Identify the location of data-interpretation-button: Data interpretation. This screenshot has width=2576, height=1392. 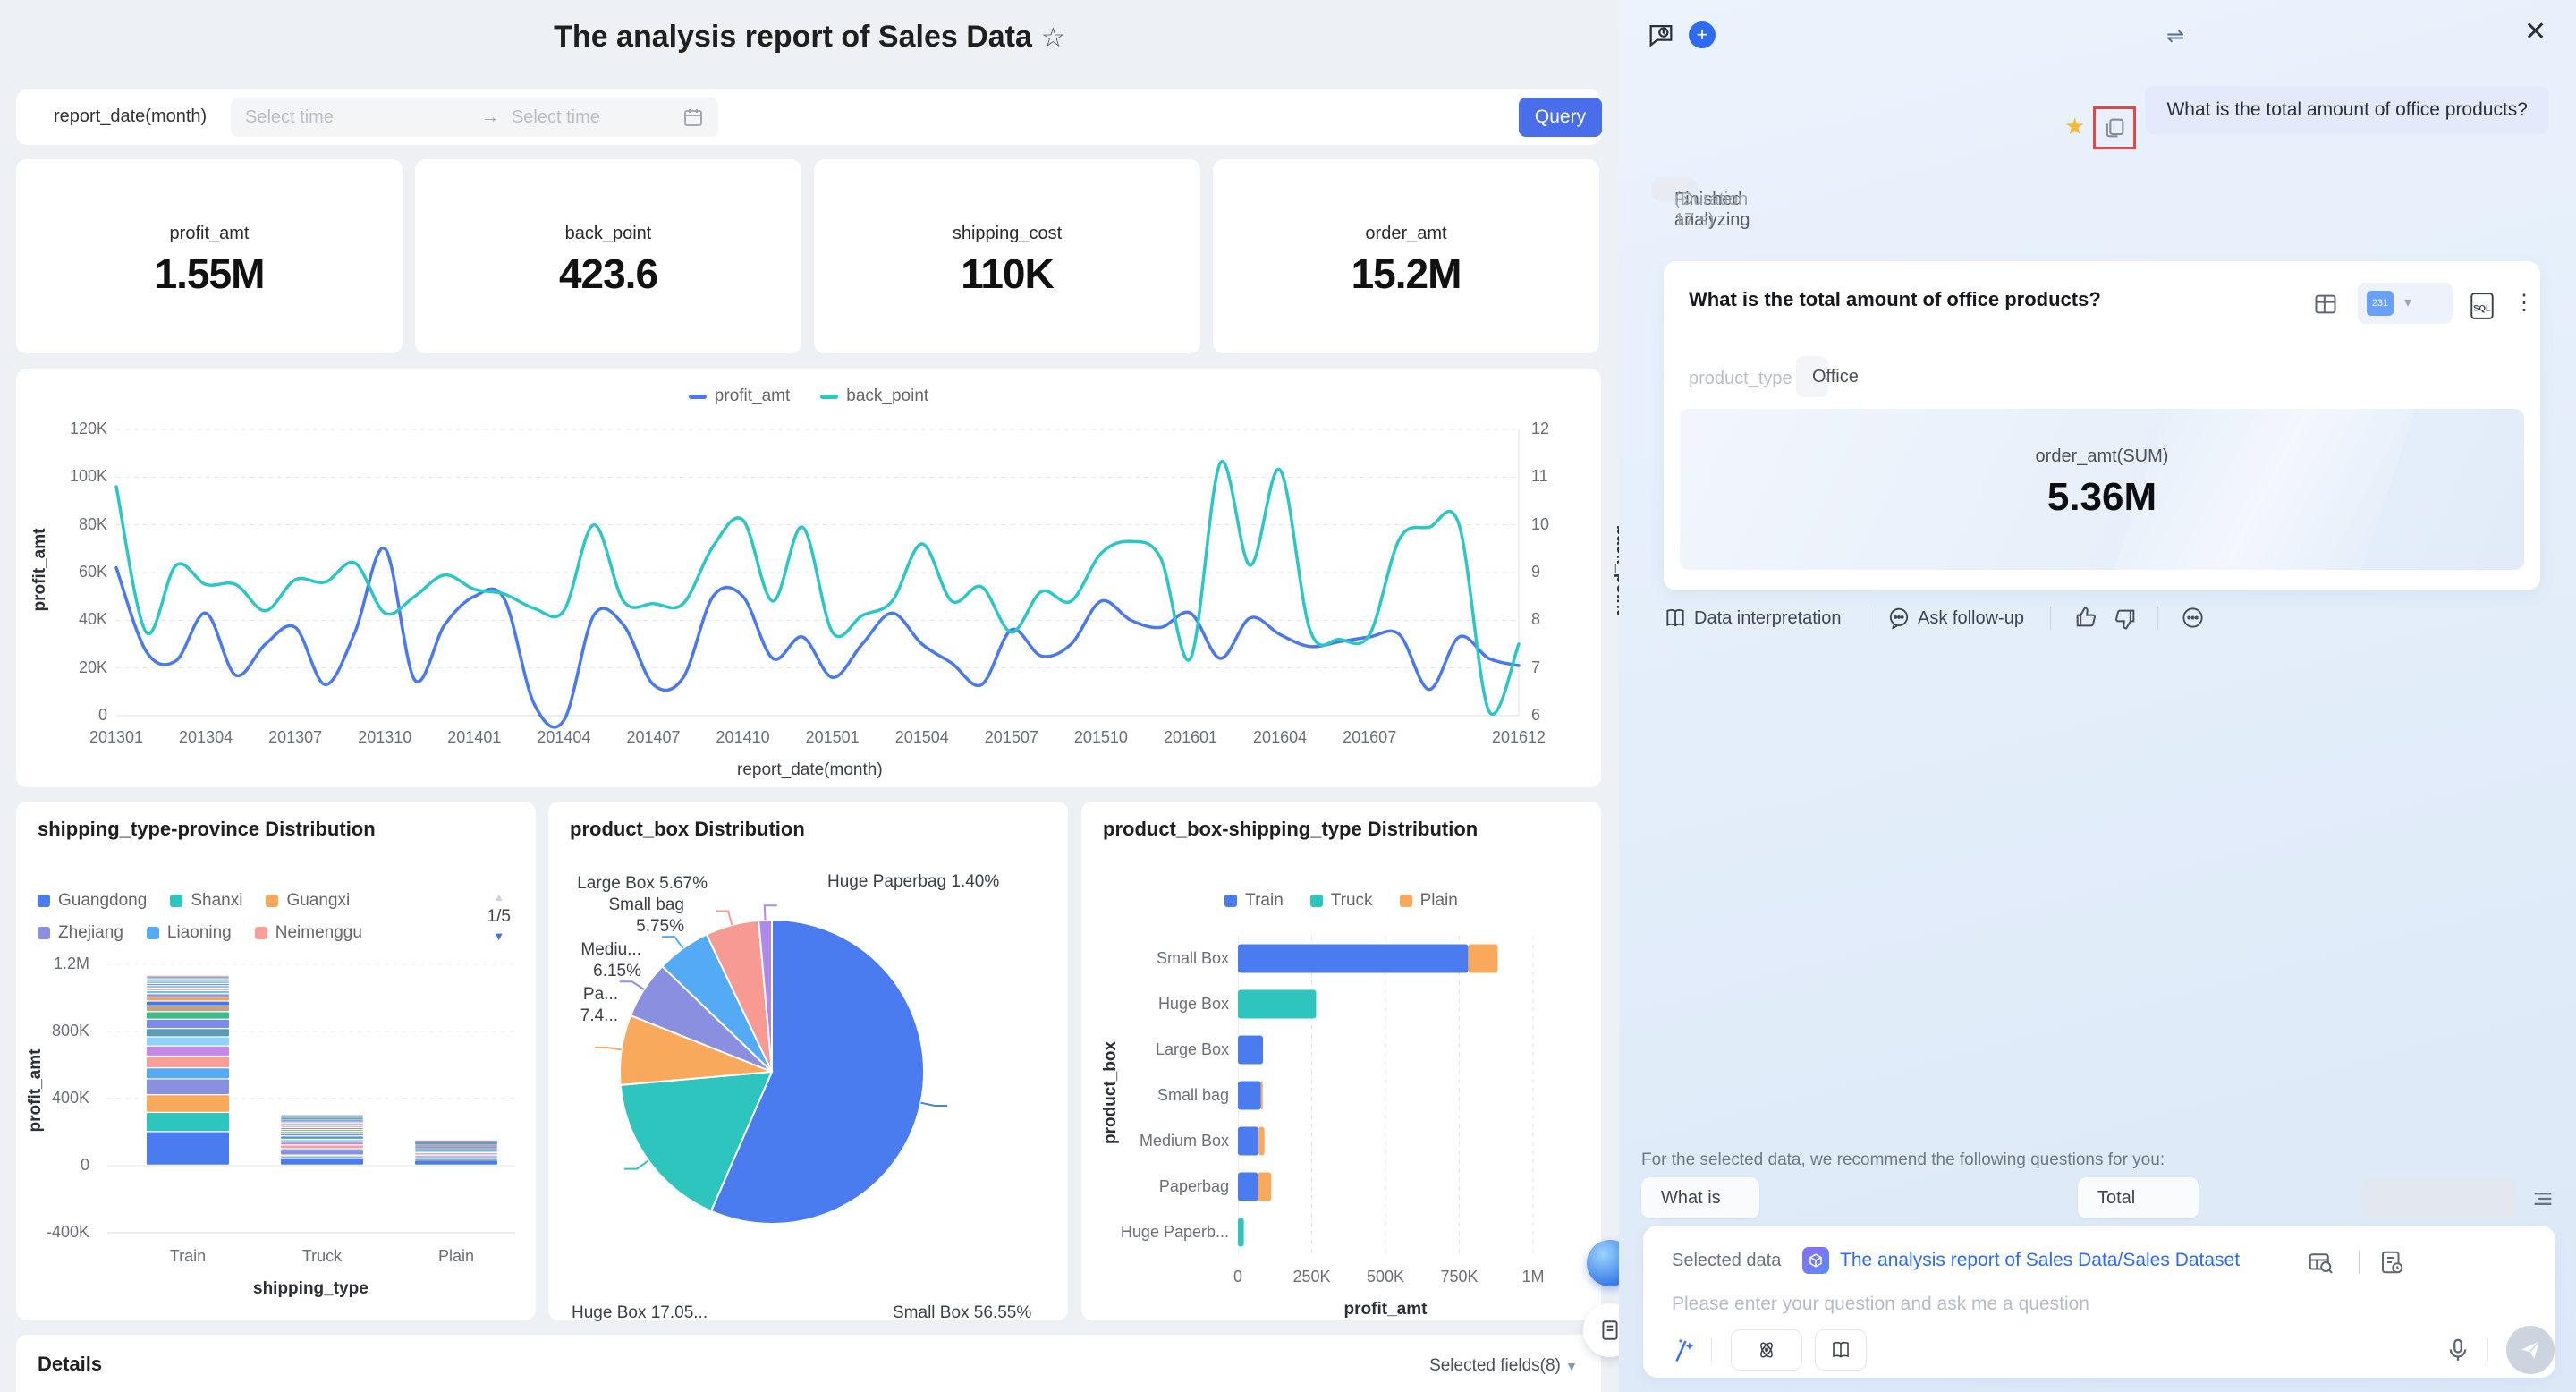
(1768, 618).